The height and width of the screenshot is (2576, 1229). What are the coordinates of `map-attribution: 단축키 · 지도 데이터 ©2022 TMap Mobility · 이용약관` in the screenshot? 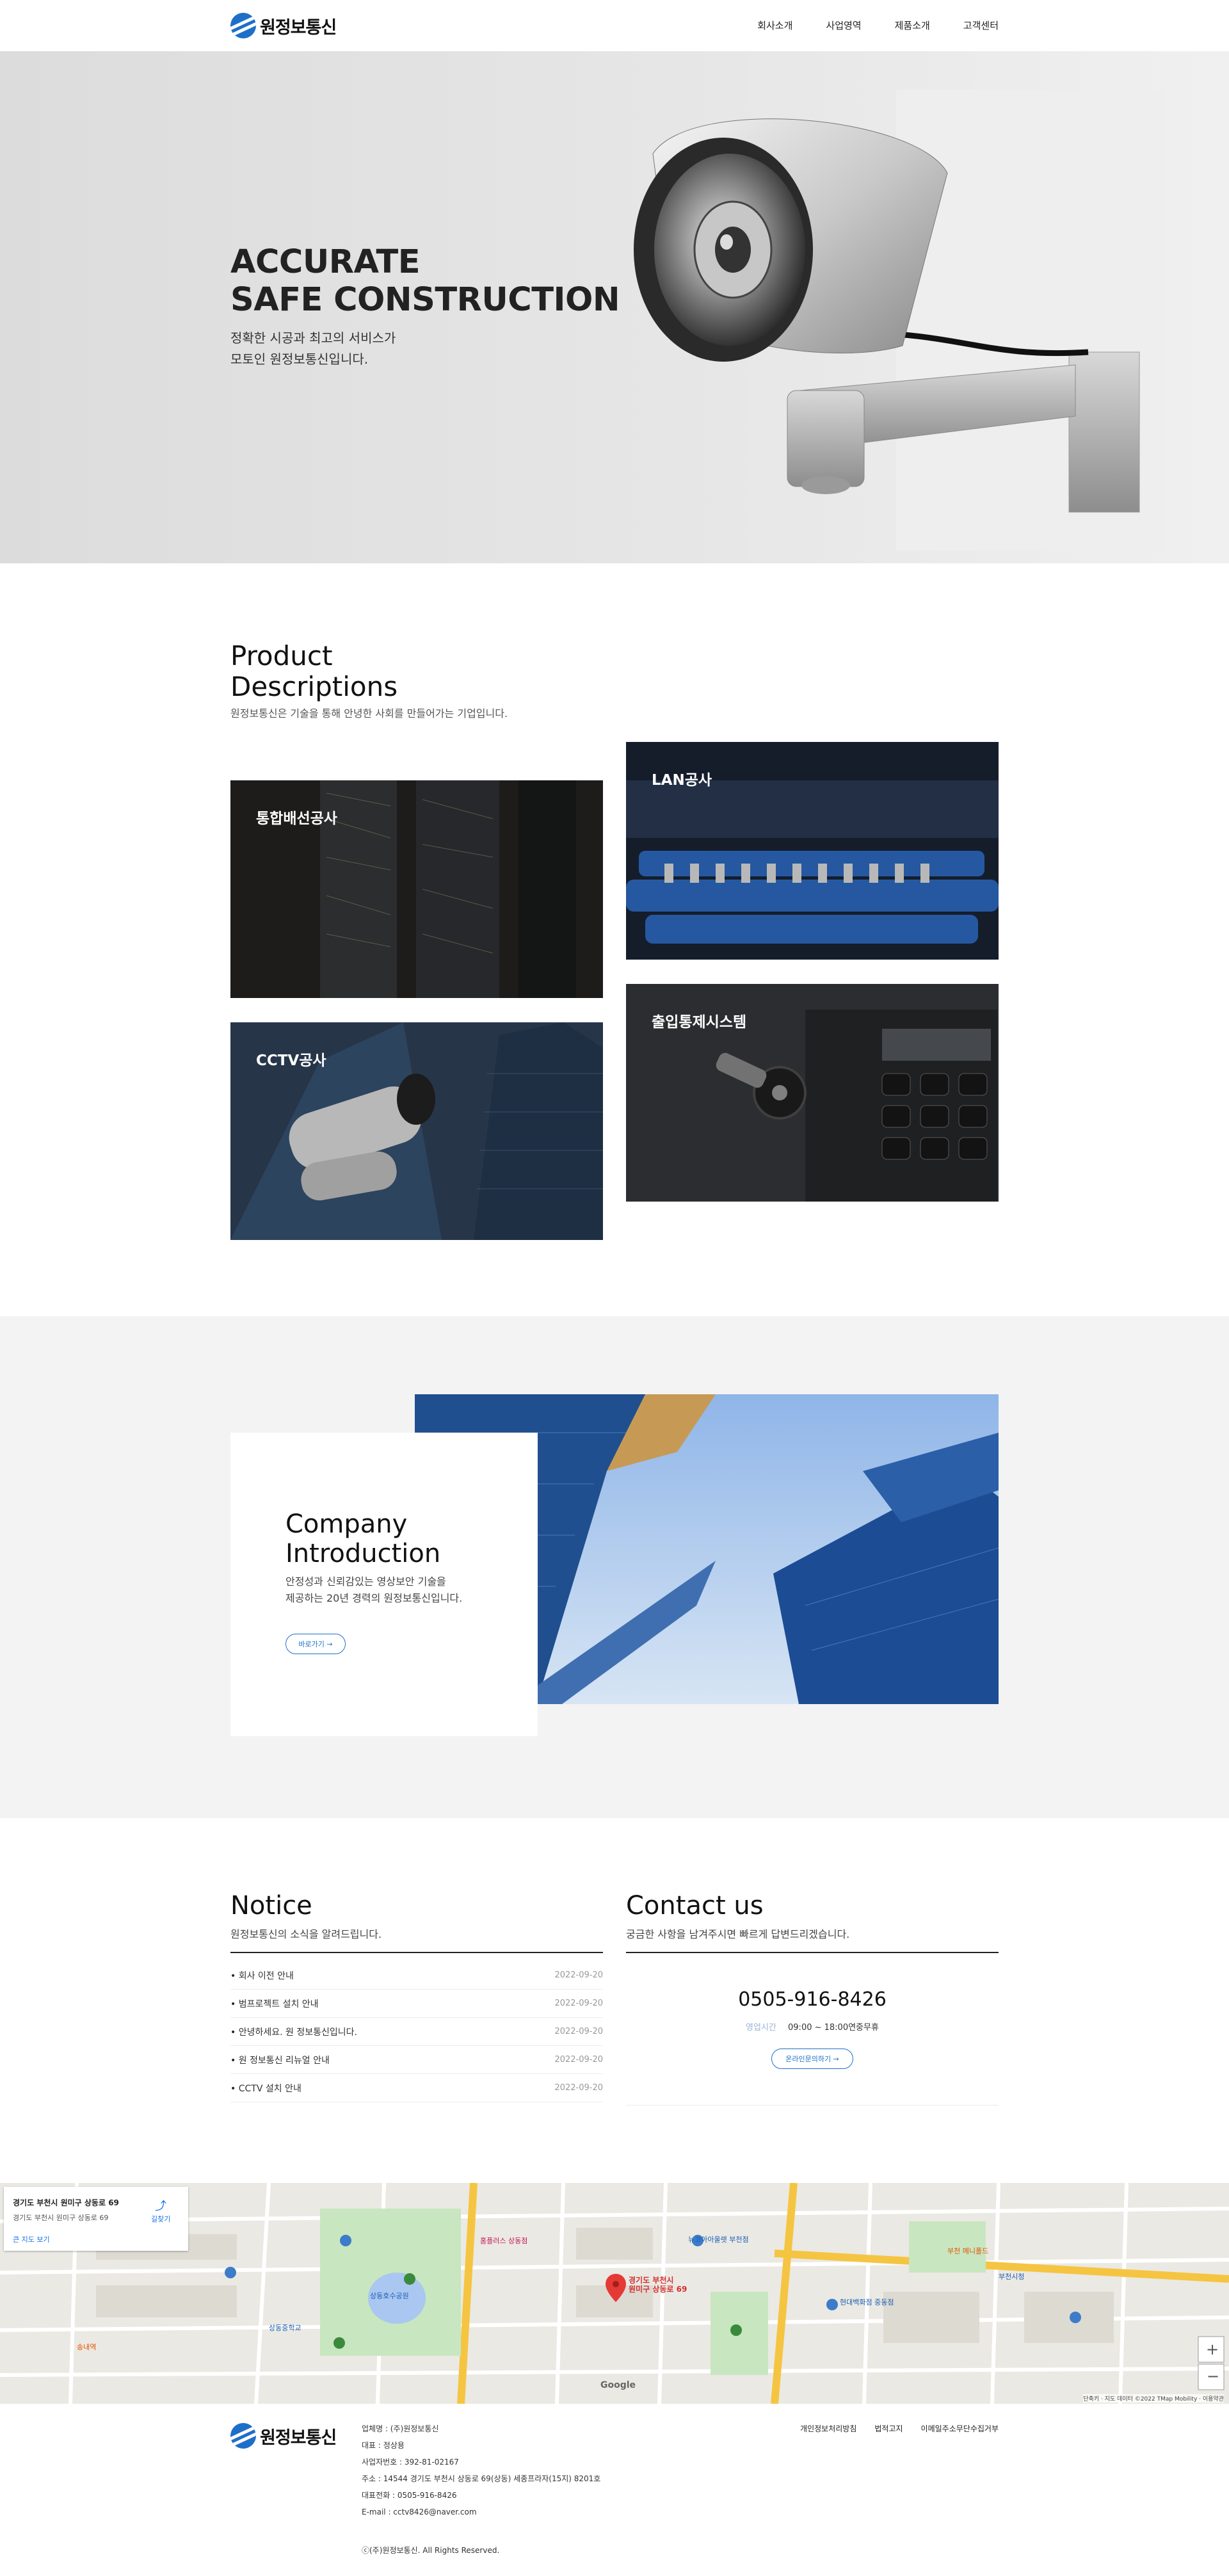 It's located at (1154, 2398).